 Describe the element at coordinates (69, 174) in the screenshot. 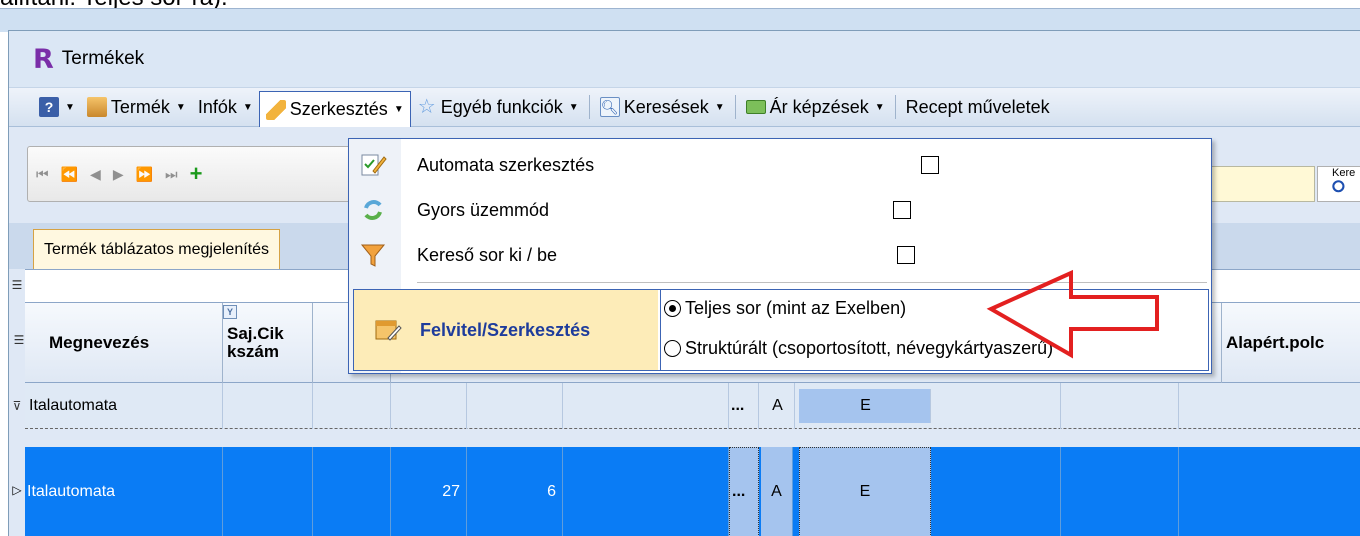

I see `prev-page-icon: ⏪` at that location.